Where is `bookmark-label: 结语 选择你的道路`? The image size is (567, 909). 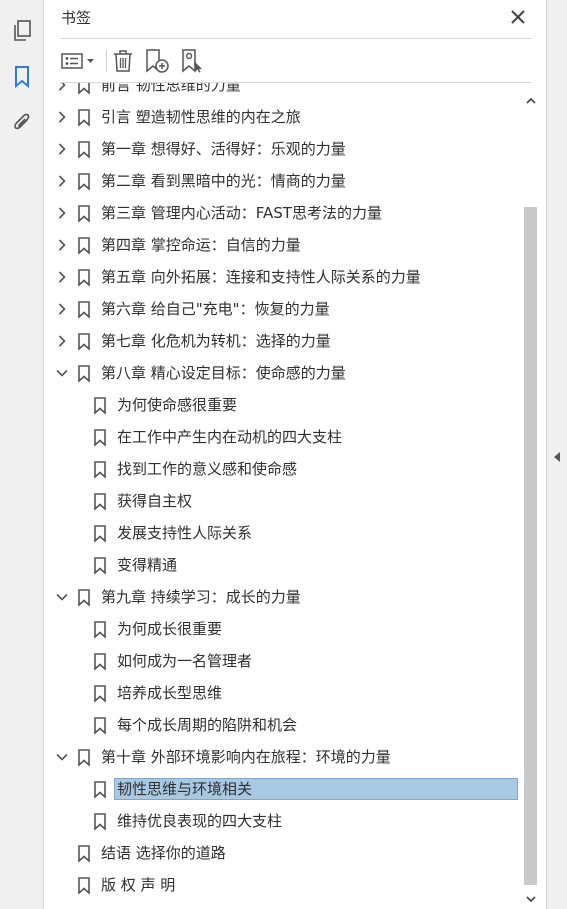 bookmark-label: 结语 选择你的道路 is located at coordinates (163, 853).